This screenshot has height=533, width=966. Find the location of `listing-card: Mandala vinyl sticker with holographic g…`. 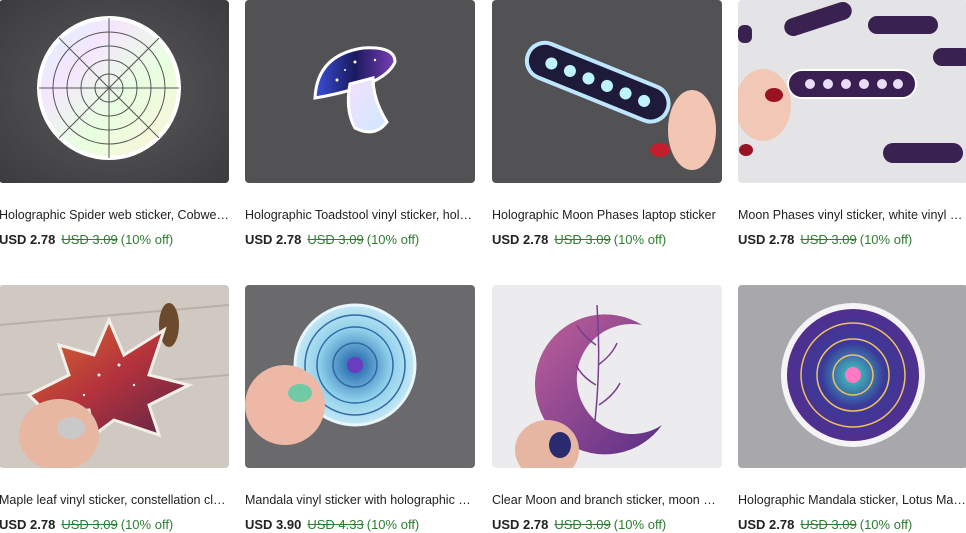

listing-card: Mandala vinyl sticker with holographic g… is located at coordinates (360, 409).